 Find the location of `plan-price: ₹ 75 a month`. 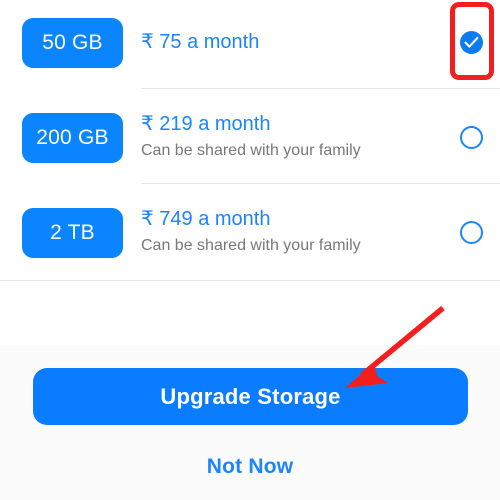

plan-price: ₹ 75 a month is located at coordinates (200, 42).